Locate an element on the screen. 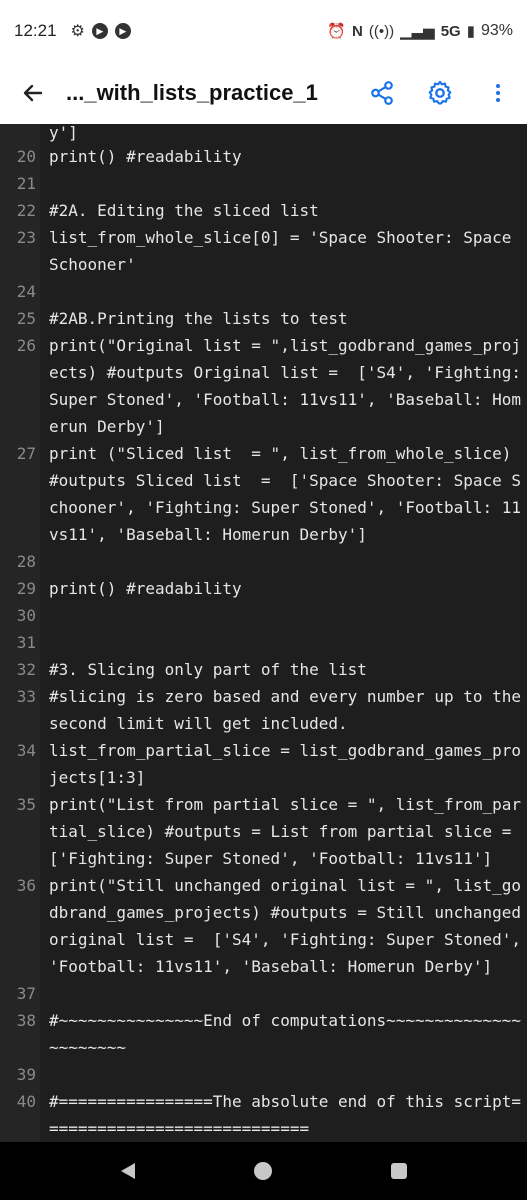 This screenshot has width=527, height=1200. line-number: 25 is located at coordinates (26, 318).